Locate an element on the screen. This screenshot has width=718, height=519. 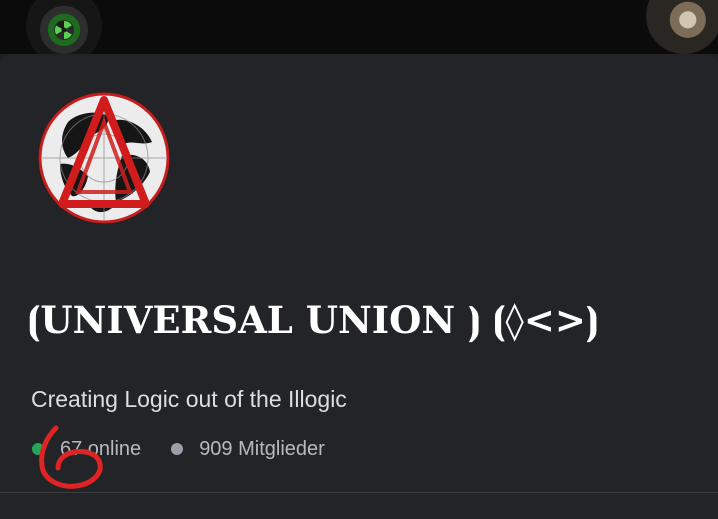
red-annotation-circle-icon is located at coordinates (71, 457).